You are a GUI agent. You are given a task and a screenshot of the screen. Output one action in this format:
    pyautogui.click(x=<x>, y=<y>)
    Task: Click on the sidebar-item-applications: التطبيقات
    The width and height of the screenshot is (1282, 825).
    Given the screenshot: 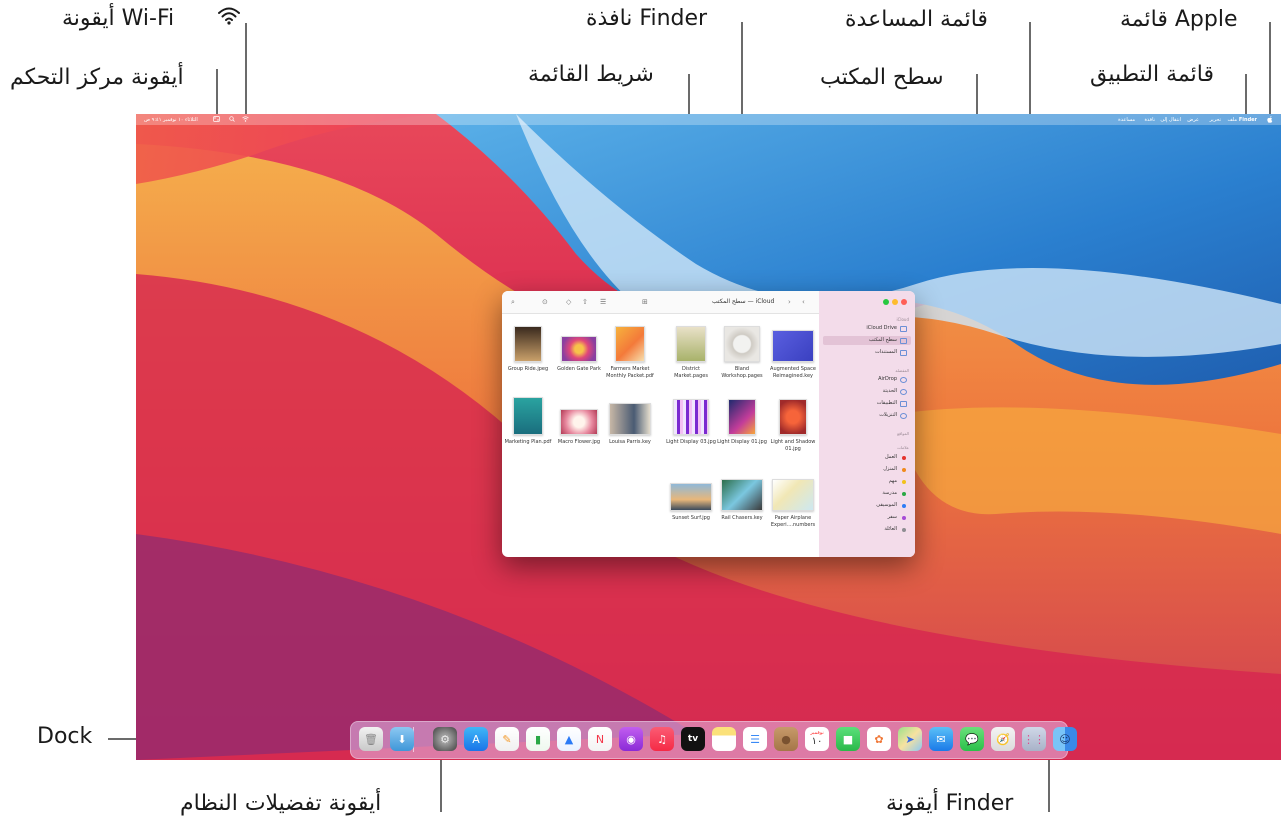 What is the action you would take?
    pyautogui.click(x=892, y=403)
    